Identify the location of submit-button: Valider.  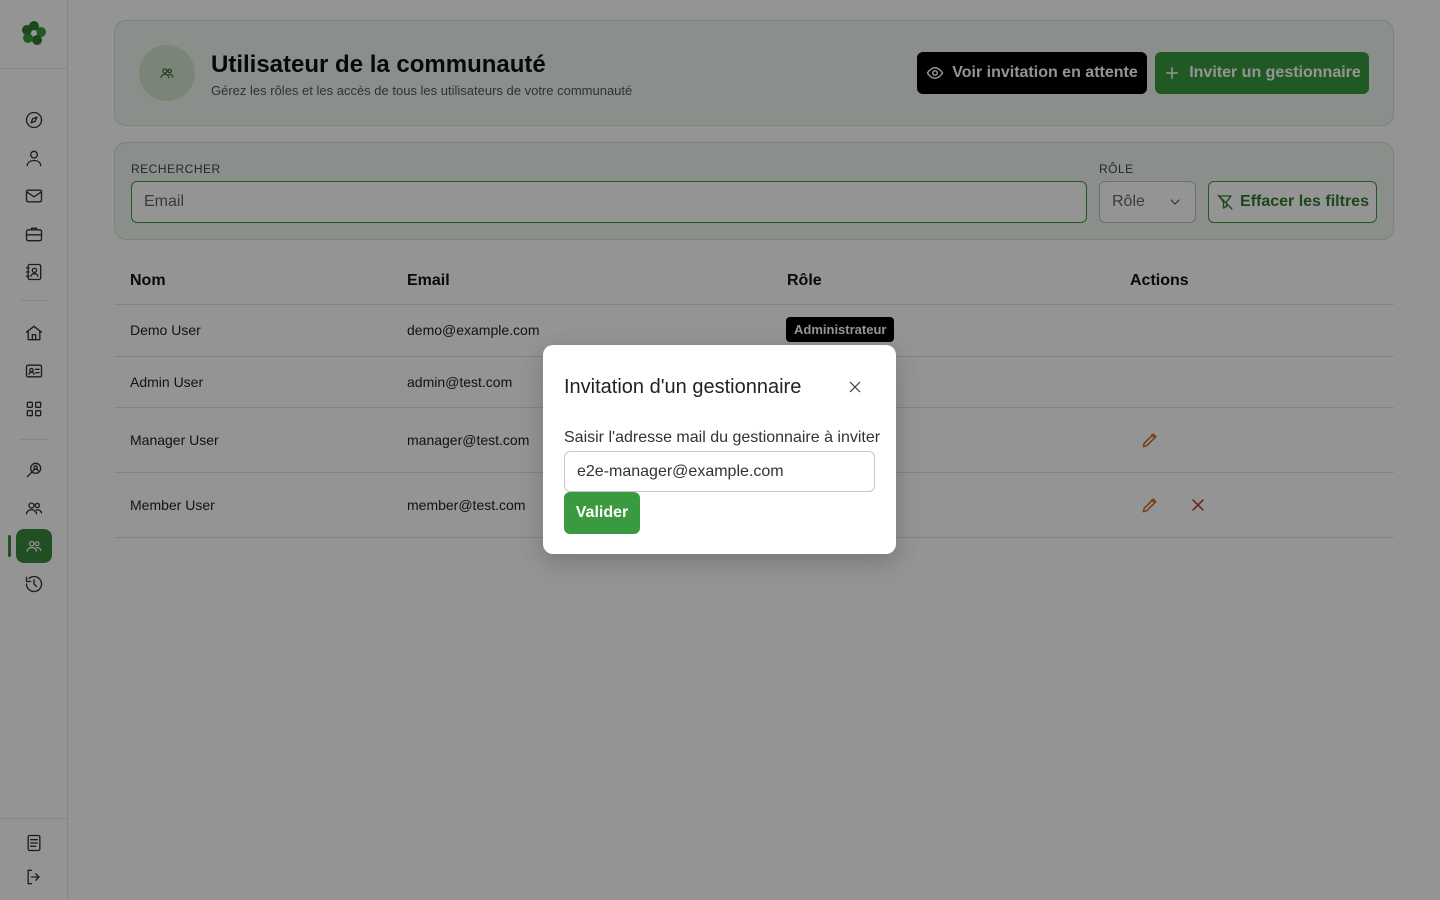
(602, 513).